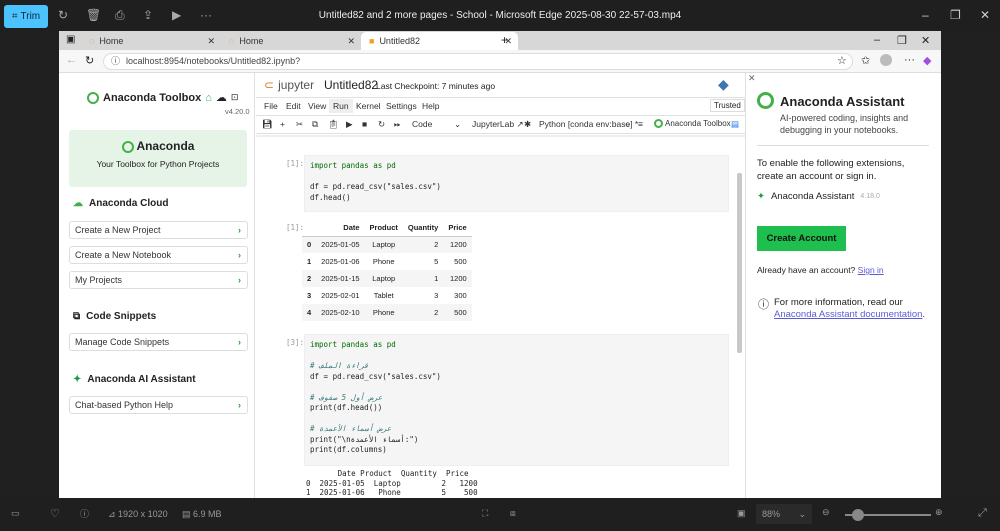 The width and height of the screenshot is (1000, 531). I want to click on zoom-select: 88% ⌄, so click(784, 514).